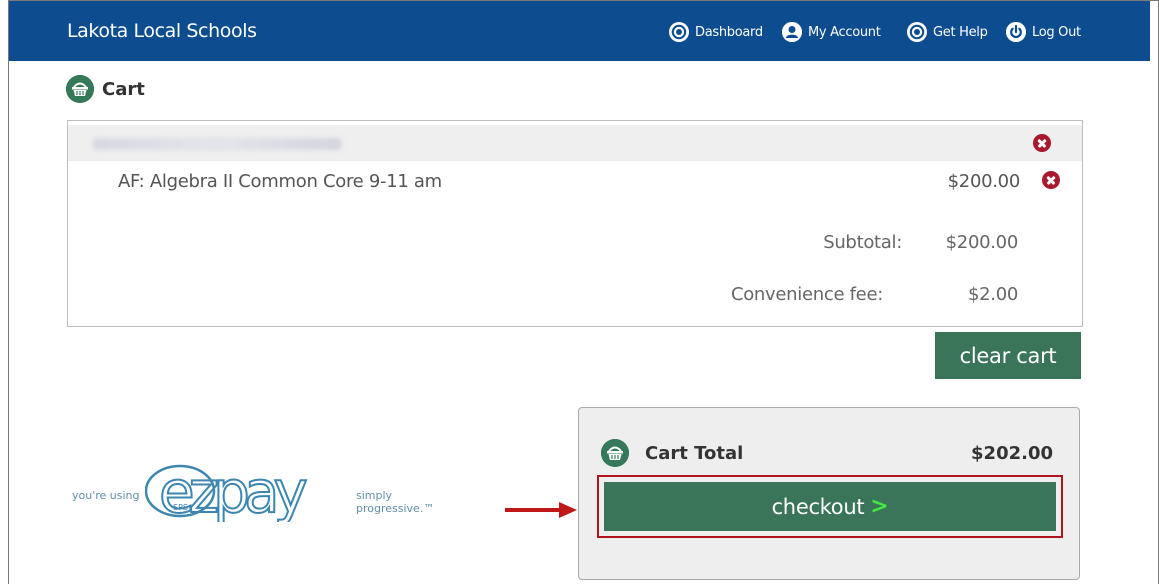 This screenshot has width=1159, height=584. Describe the element at coordinates (280, 181) in the screenshot. I see `cart-item-name: AF: Algebra II Common Core 9-11 am` at that location.